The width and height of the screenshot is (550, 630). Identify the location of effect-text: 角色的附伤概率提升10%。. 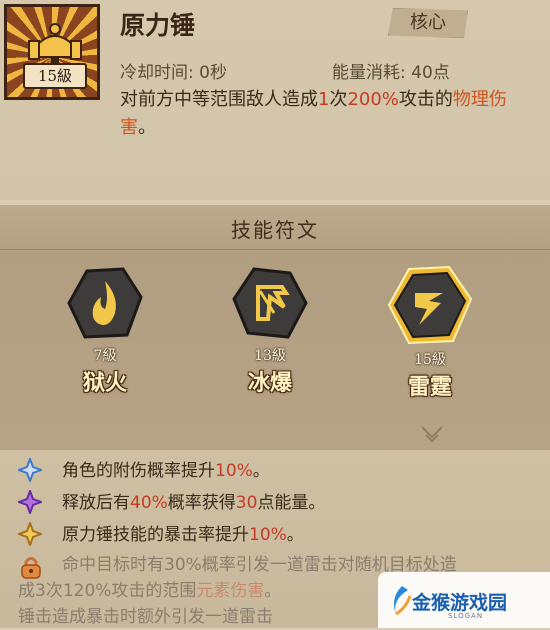
(166, 468).